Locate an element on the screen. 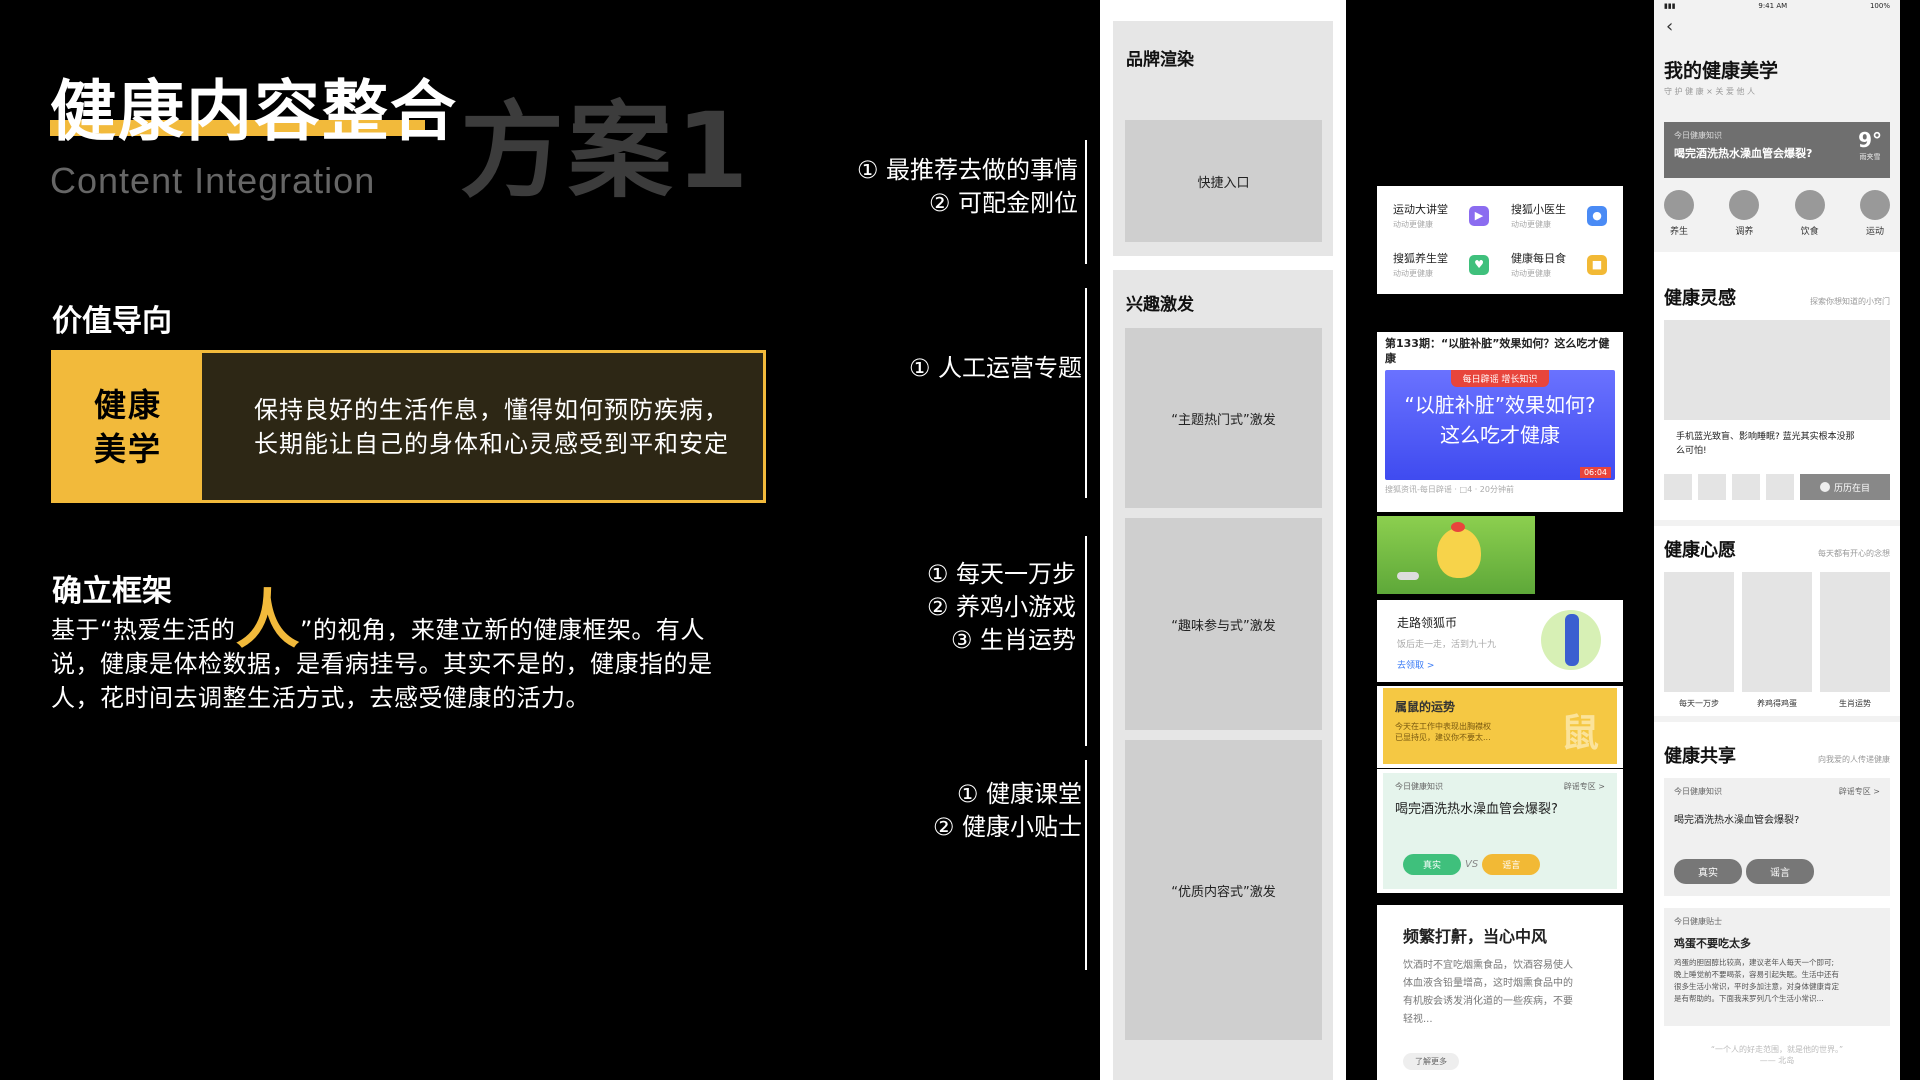  tile-title: 搜狐小医生 is located at coordinates (1538, 209).